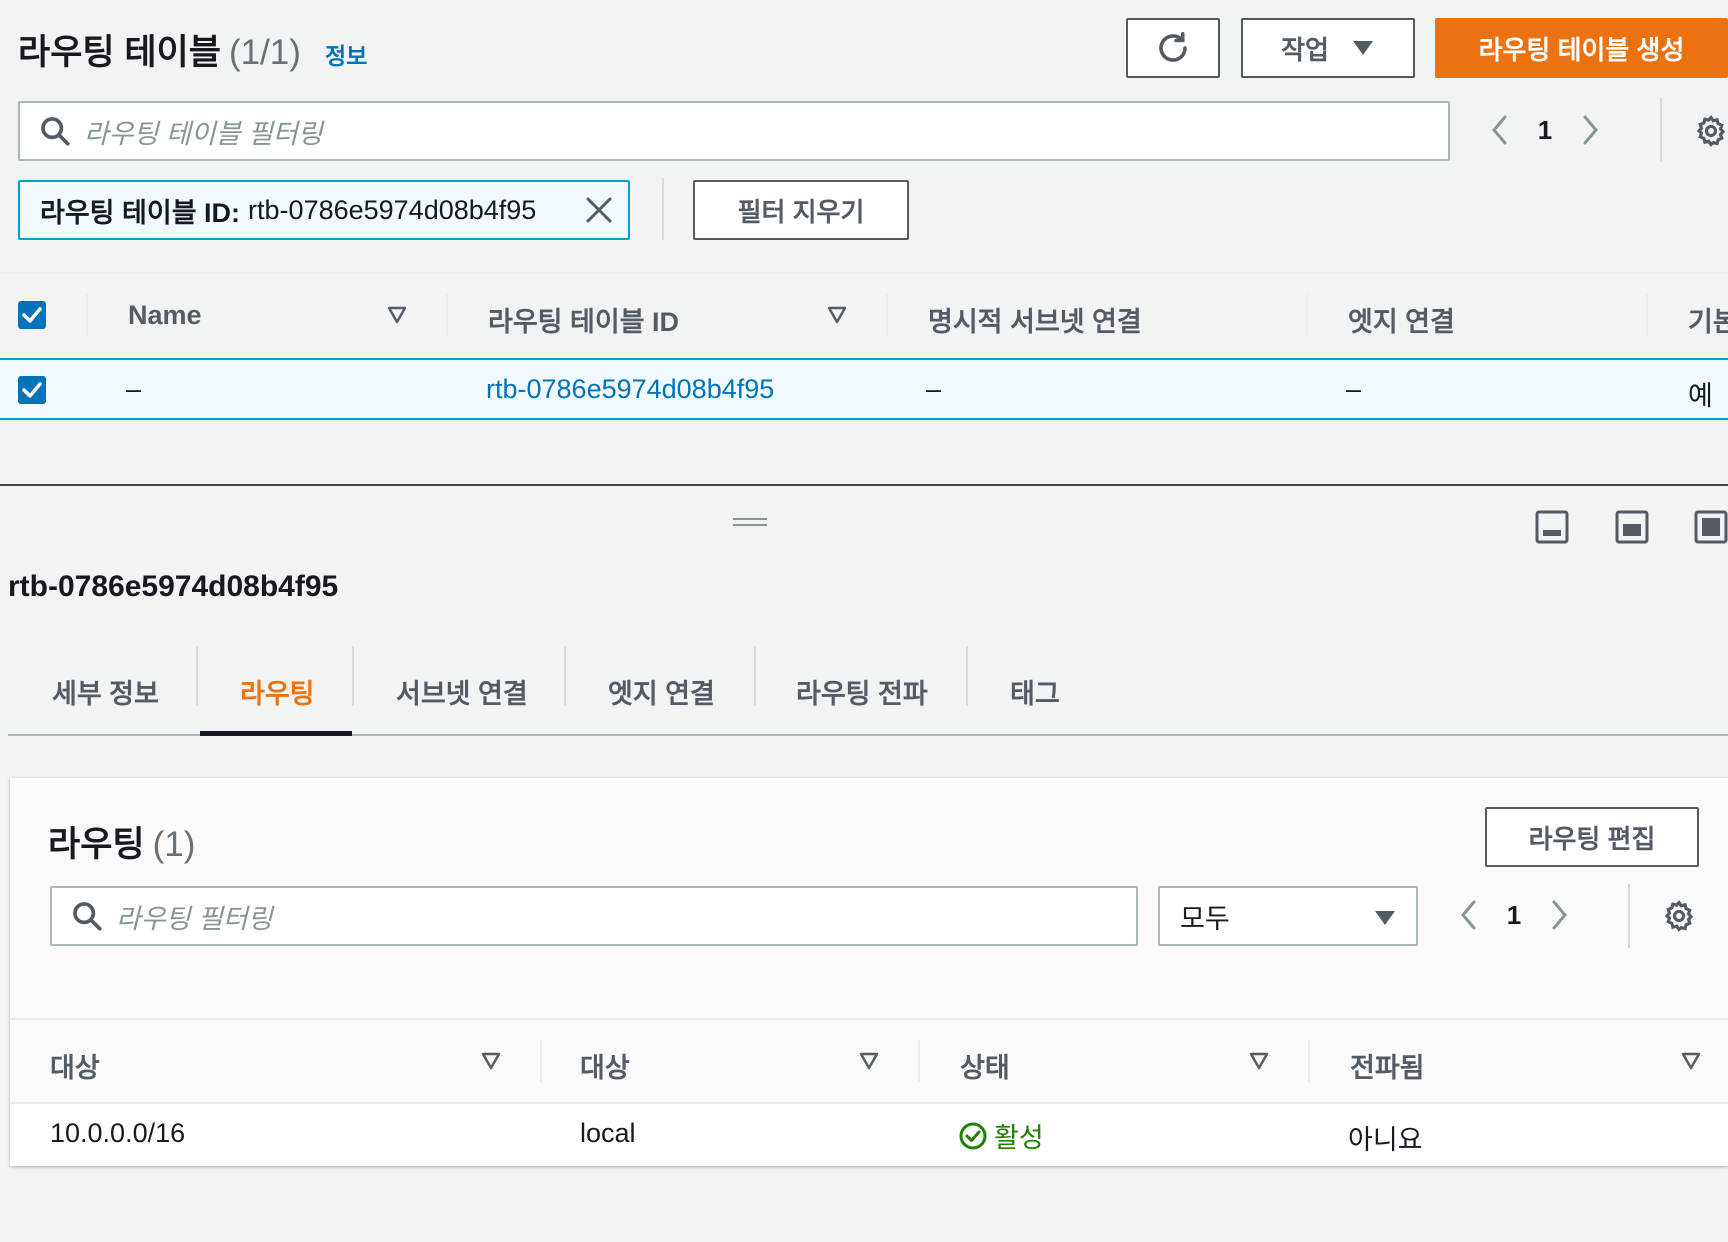 Image resolution: width=1728 pixels, height=1242 pixels. What do you see at coordinates (862, 691) in the screenshot?
I see `tab-route-propagation: 라우팅 전파` at bounding box center [862, 691].